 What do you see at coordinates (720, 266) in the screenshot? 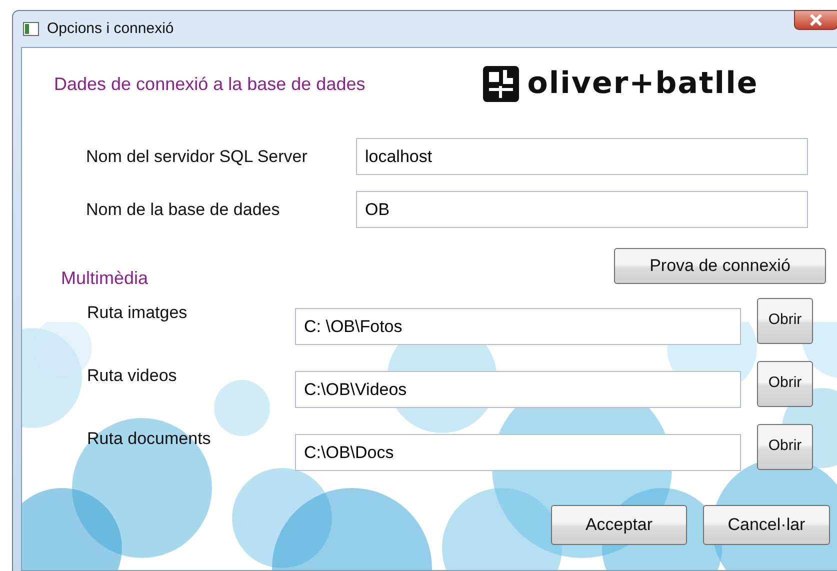
I see `test-connection-button: Prova de connexió` at bounding box center [720, 266].